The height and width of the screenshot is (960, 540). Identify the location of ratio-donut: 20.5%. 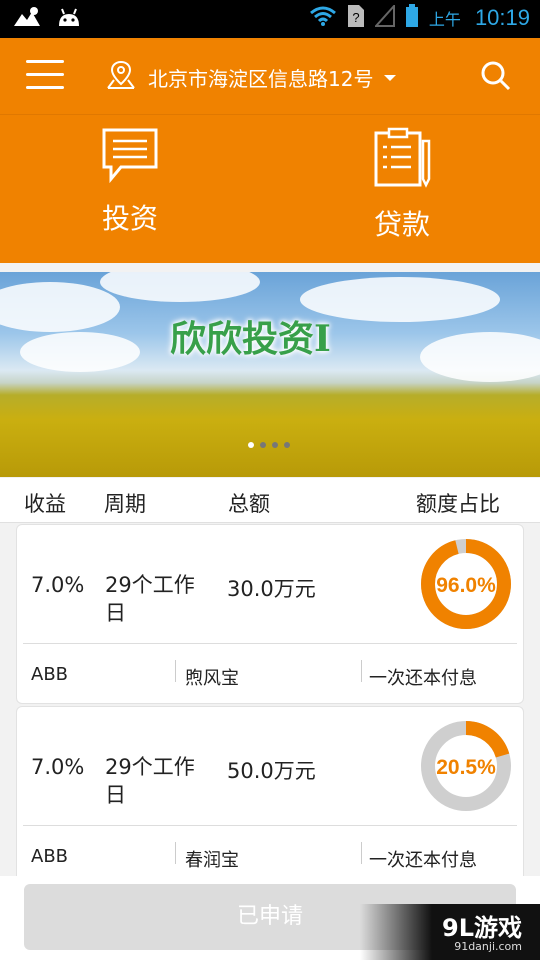
(466, 766).